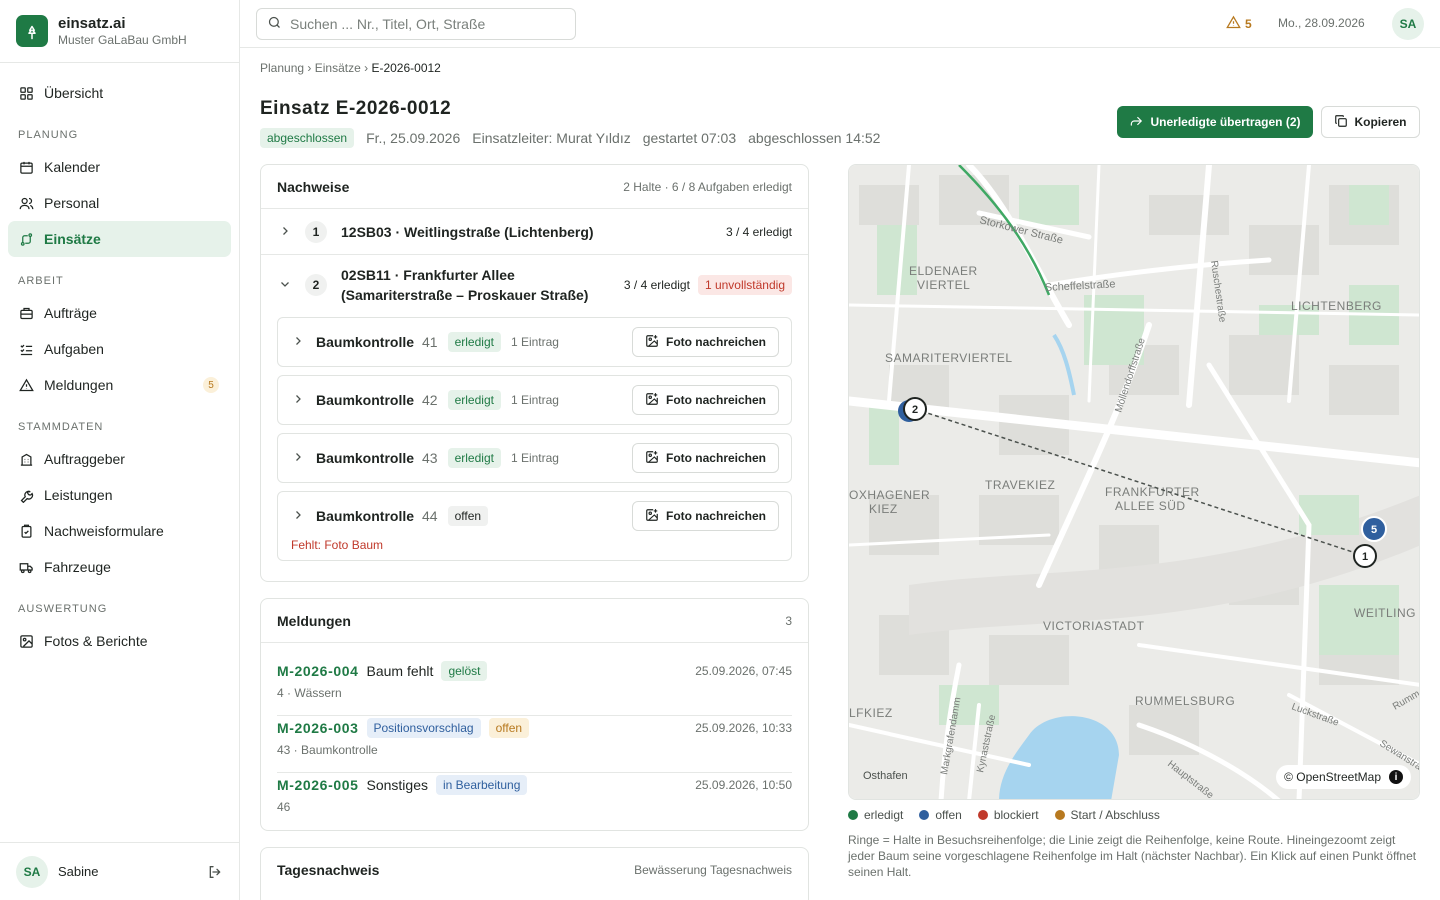 The image size is (1440, 900). Describe the element at coordinates (119, 385) in the screenshot. I see `nav-item-meldungen: Meldungen 5` at that location.